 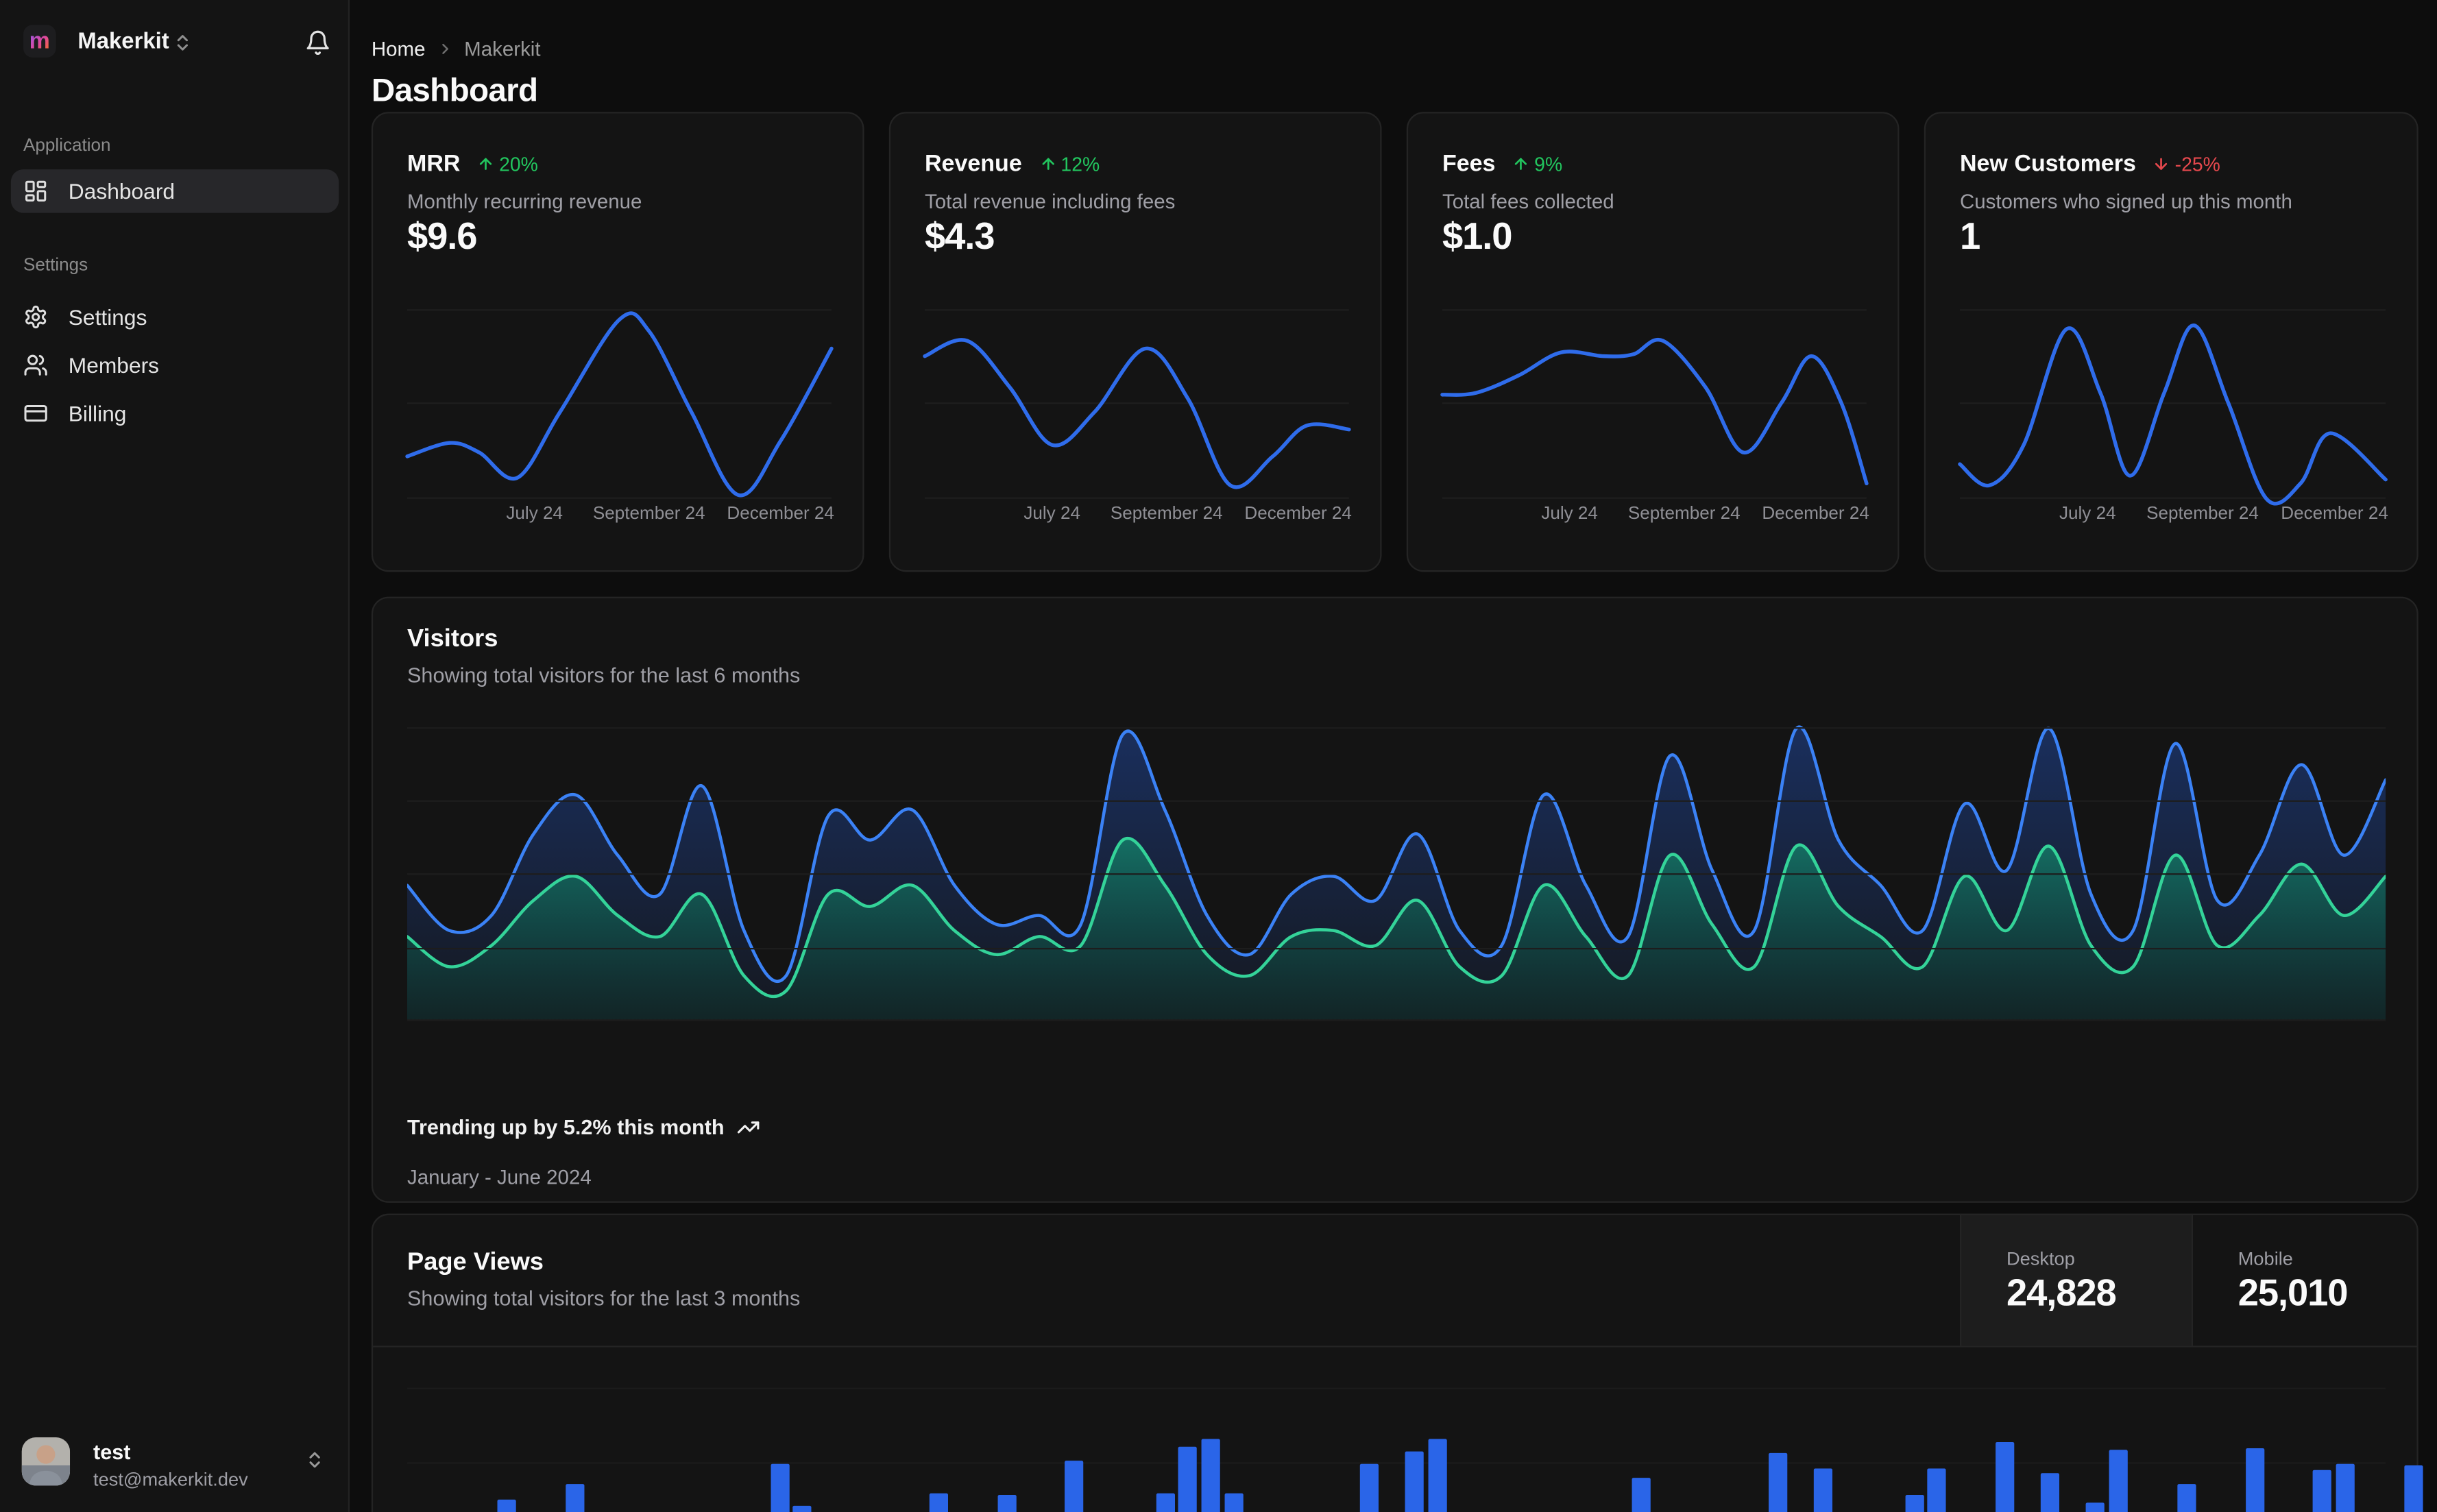 I want to click on workspace-name: Makerkit, so click(x=123, y=42).